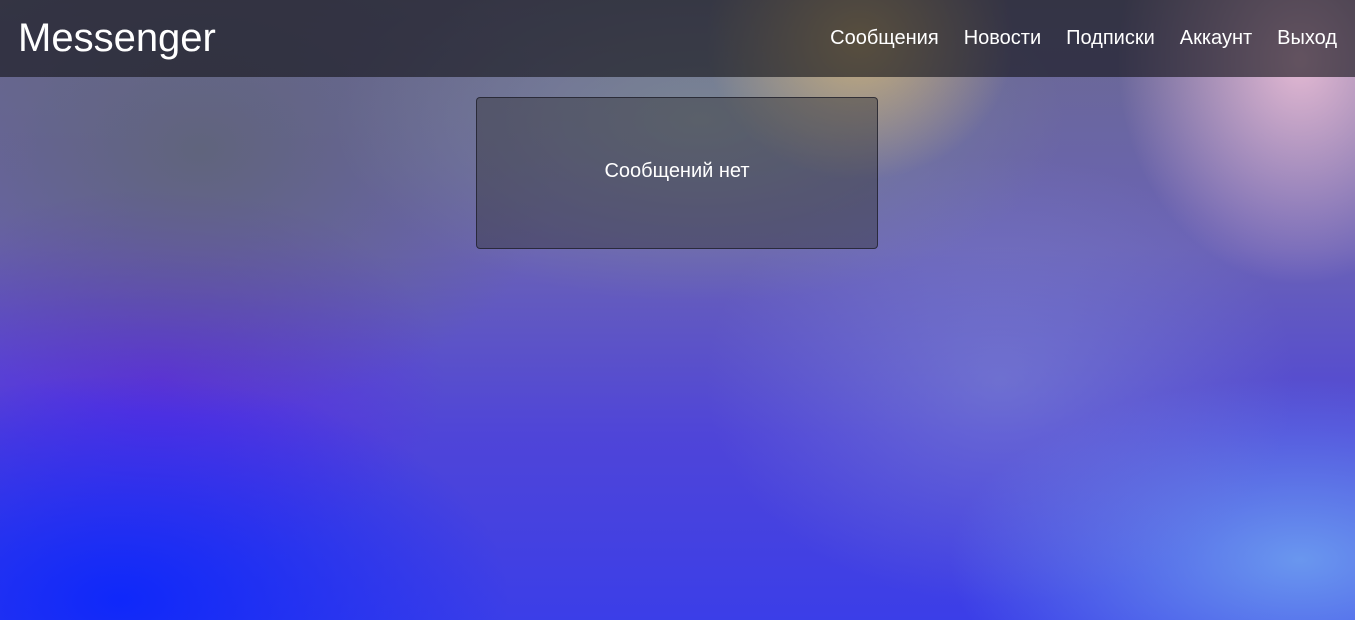 This screenshot has height=620, width=1355. What do you see at coordinates (117, 38) in the screenshot?
I see `brand-logo-link: Messenger` at bounding box center [117, 38].